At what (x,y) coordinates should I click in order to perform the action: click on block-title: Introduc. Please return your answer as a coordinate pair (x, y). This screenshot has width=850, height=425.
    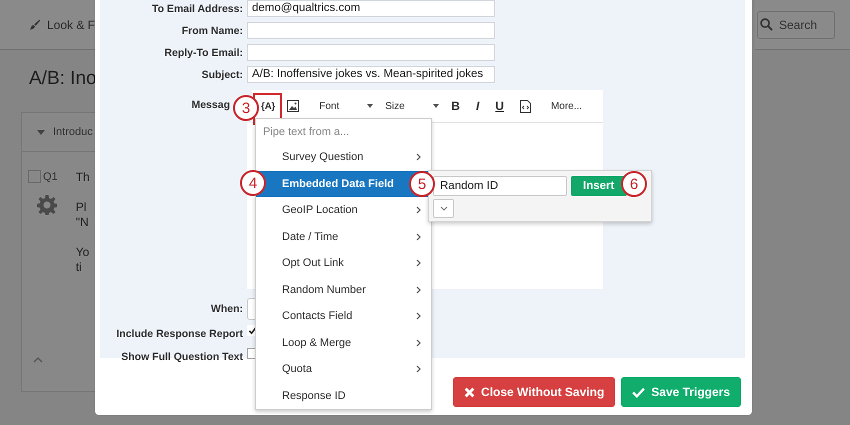
    Looking at the image, I should click on (73, 132).